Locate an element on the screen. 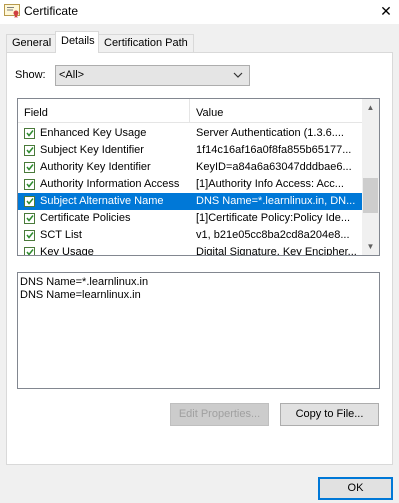 The image size is (399, 503). field-name: Subject Key Identifier is located at coordinates (92, 150).